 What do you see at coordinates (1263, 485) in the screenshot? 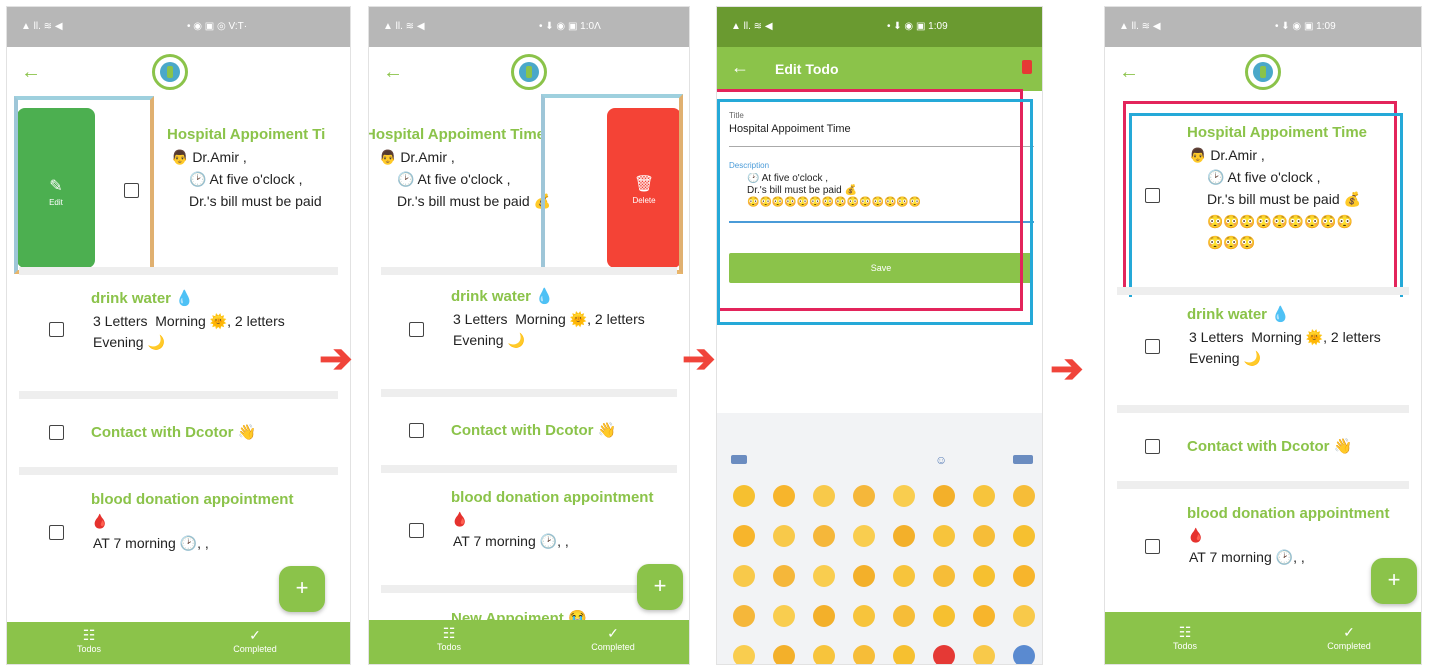
I see `divider` at bounding box center [1263, 485].